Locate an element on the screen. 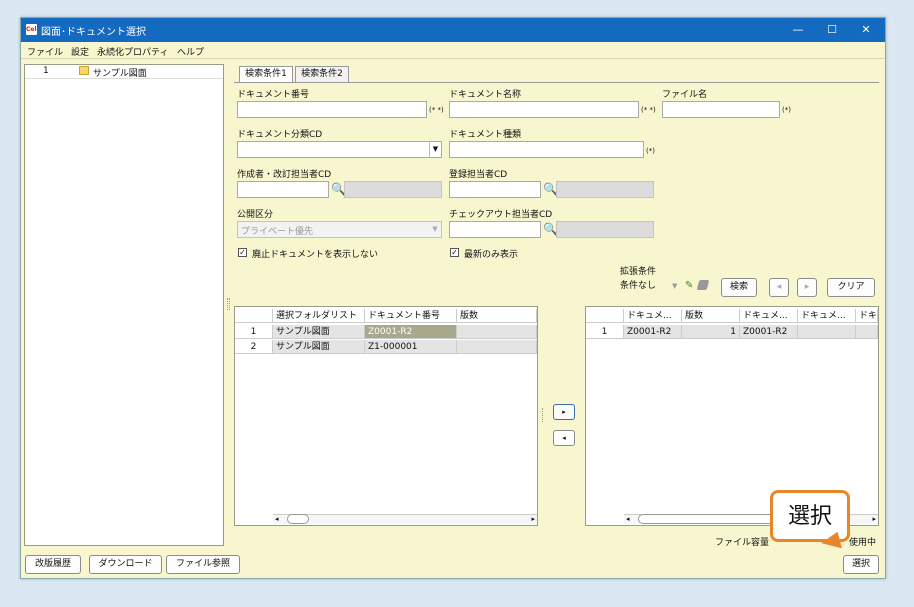 The width and height of the screenshot is (914, 607). public-select: プライベート優先 ▼ is located at coordinates (339, 229).